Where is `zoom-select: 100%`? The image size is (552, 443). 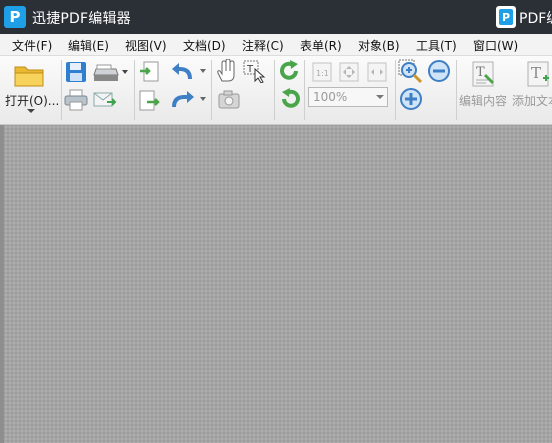
zoom-select: 100% is located at coordinates (348, 97).